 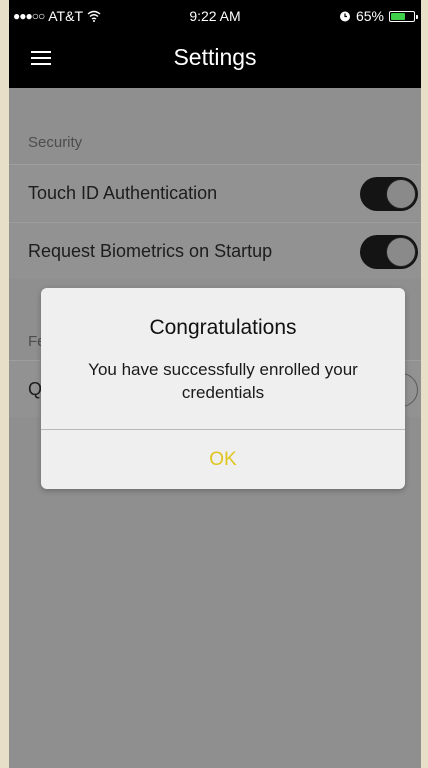 What do you see at coordinates (35, 389) in the screenshot?
I see `setting-label: Q` at bounding box center [35, 389].